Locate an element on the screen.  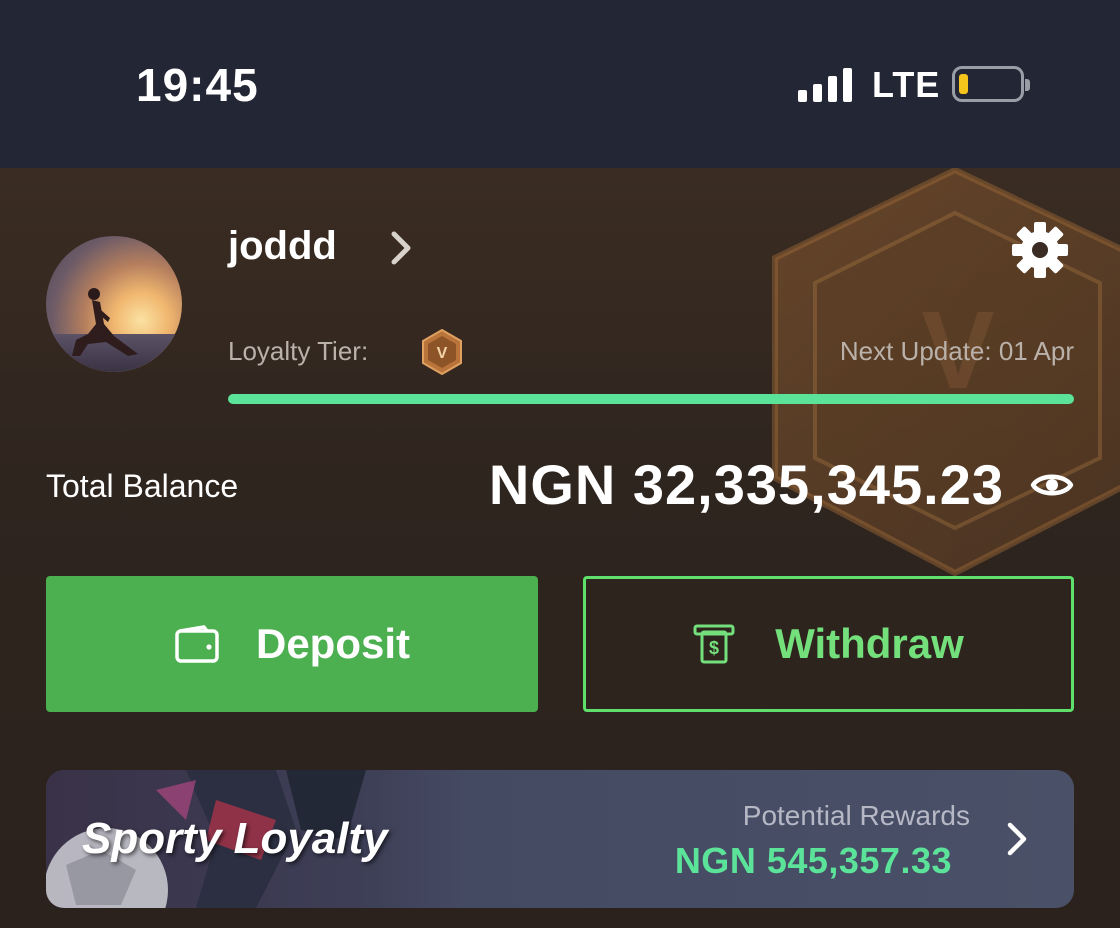
signal-icon is located at coordinates (826, 85).